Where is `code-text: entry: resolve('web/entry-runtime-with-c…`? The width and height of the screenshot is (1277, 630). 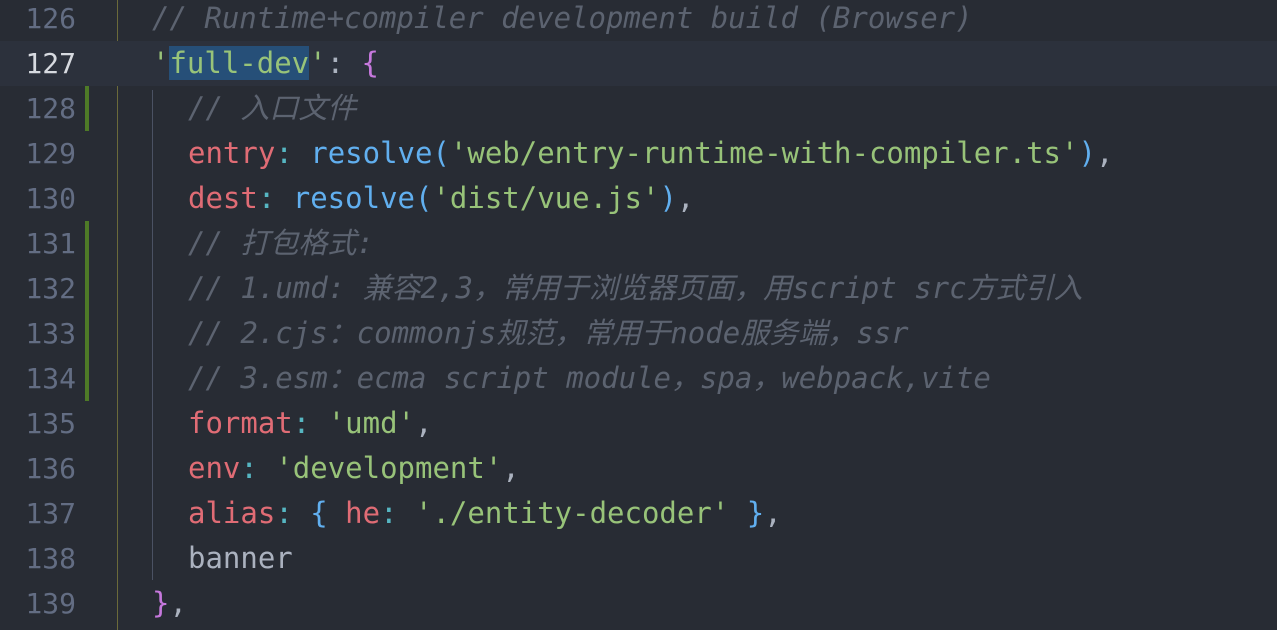 code-text: entry: resolve('web/entry-runtime-with-c… is located at coordinates (650, 153).